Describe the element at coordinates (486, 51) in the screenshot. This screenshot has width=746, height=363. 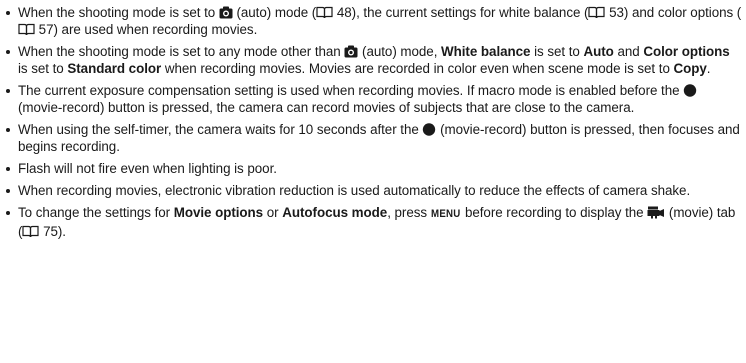
I see `term-white-balance: White balance` at that location.